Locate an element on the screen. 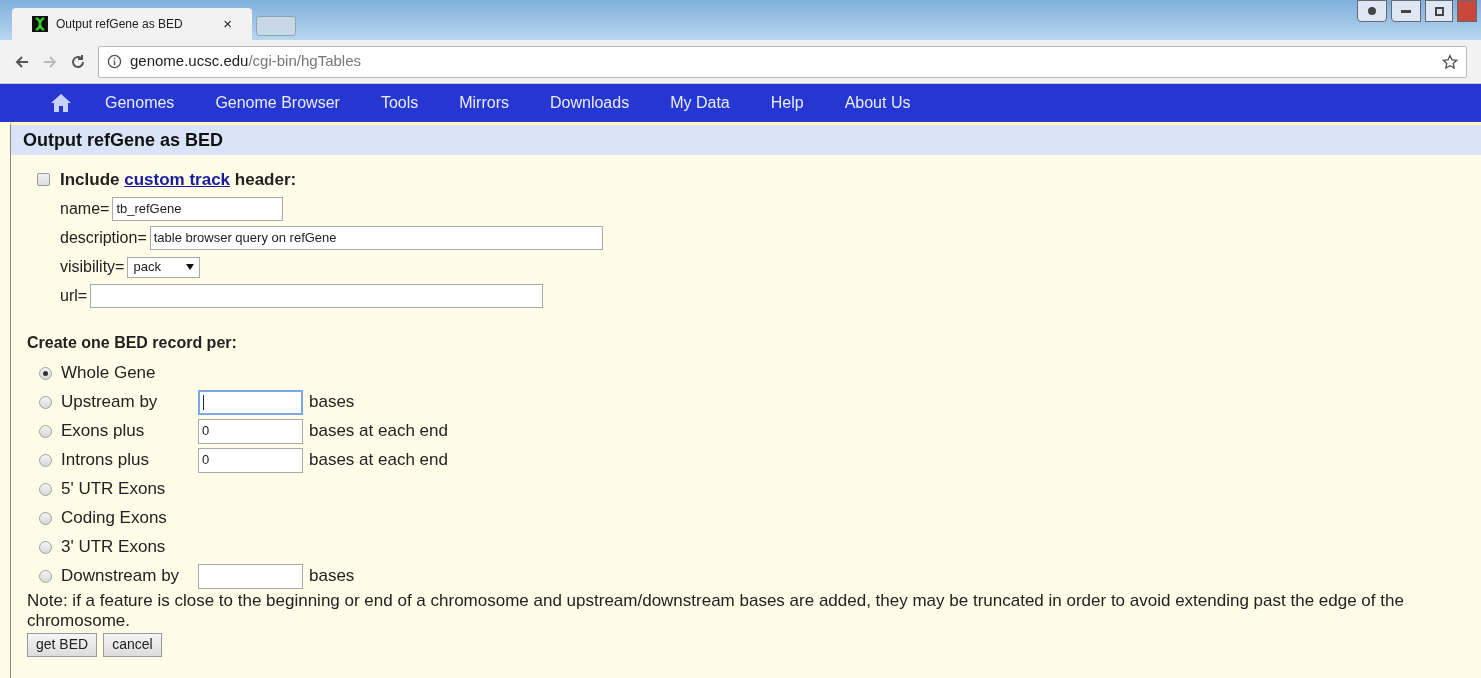  info-icon is located at coordinates (114, 61).